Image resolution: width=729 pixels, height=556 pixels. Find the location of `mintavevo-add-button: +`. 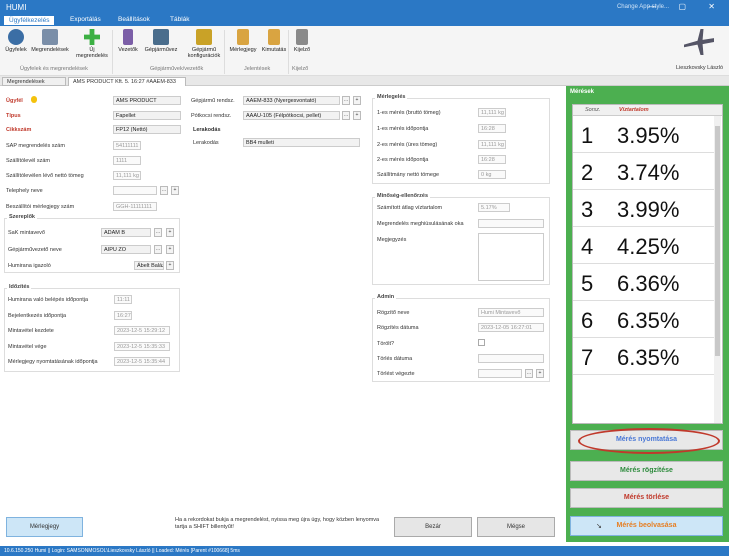

mintavevo-add-button: + is located at coordinates (170, 232).